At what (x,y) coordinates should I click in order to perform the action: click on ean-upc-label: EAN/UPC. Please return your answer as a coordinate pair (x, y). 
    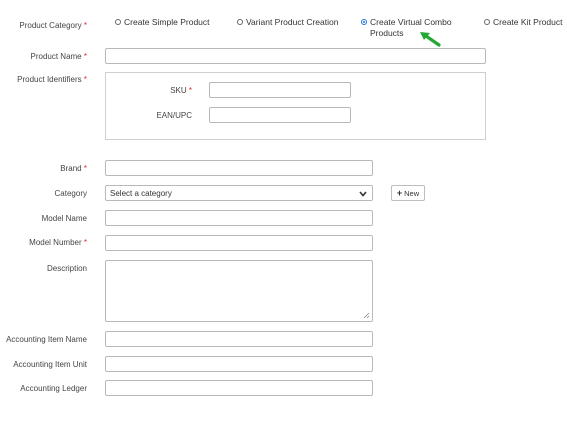
    Looking at the image, I should click on (166, 115).